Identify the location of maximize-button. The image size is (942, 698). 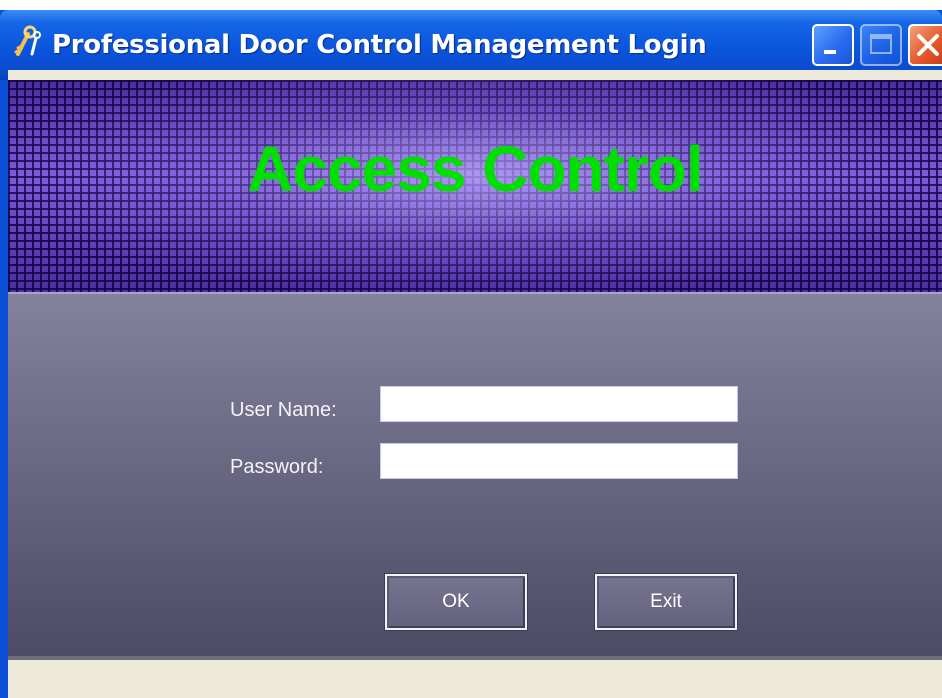
(881, 45).